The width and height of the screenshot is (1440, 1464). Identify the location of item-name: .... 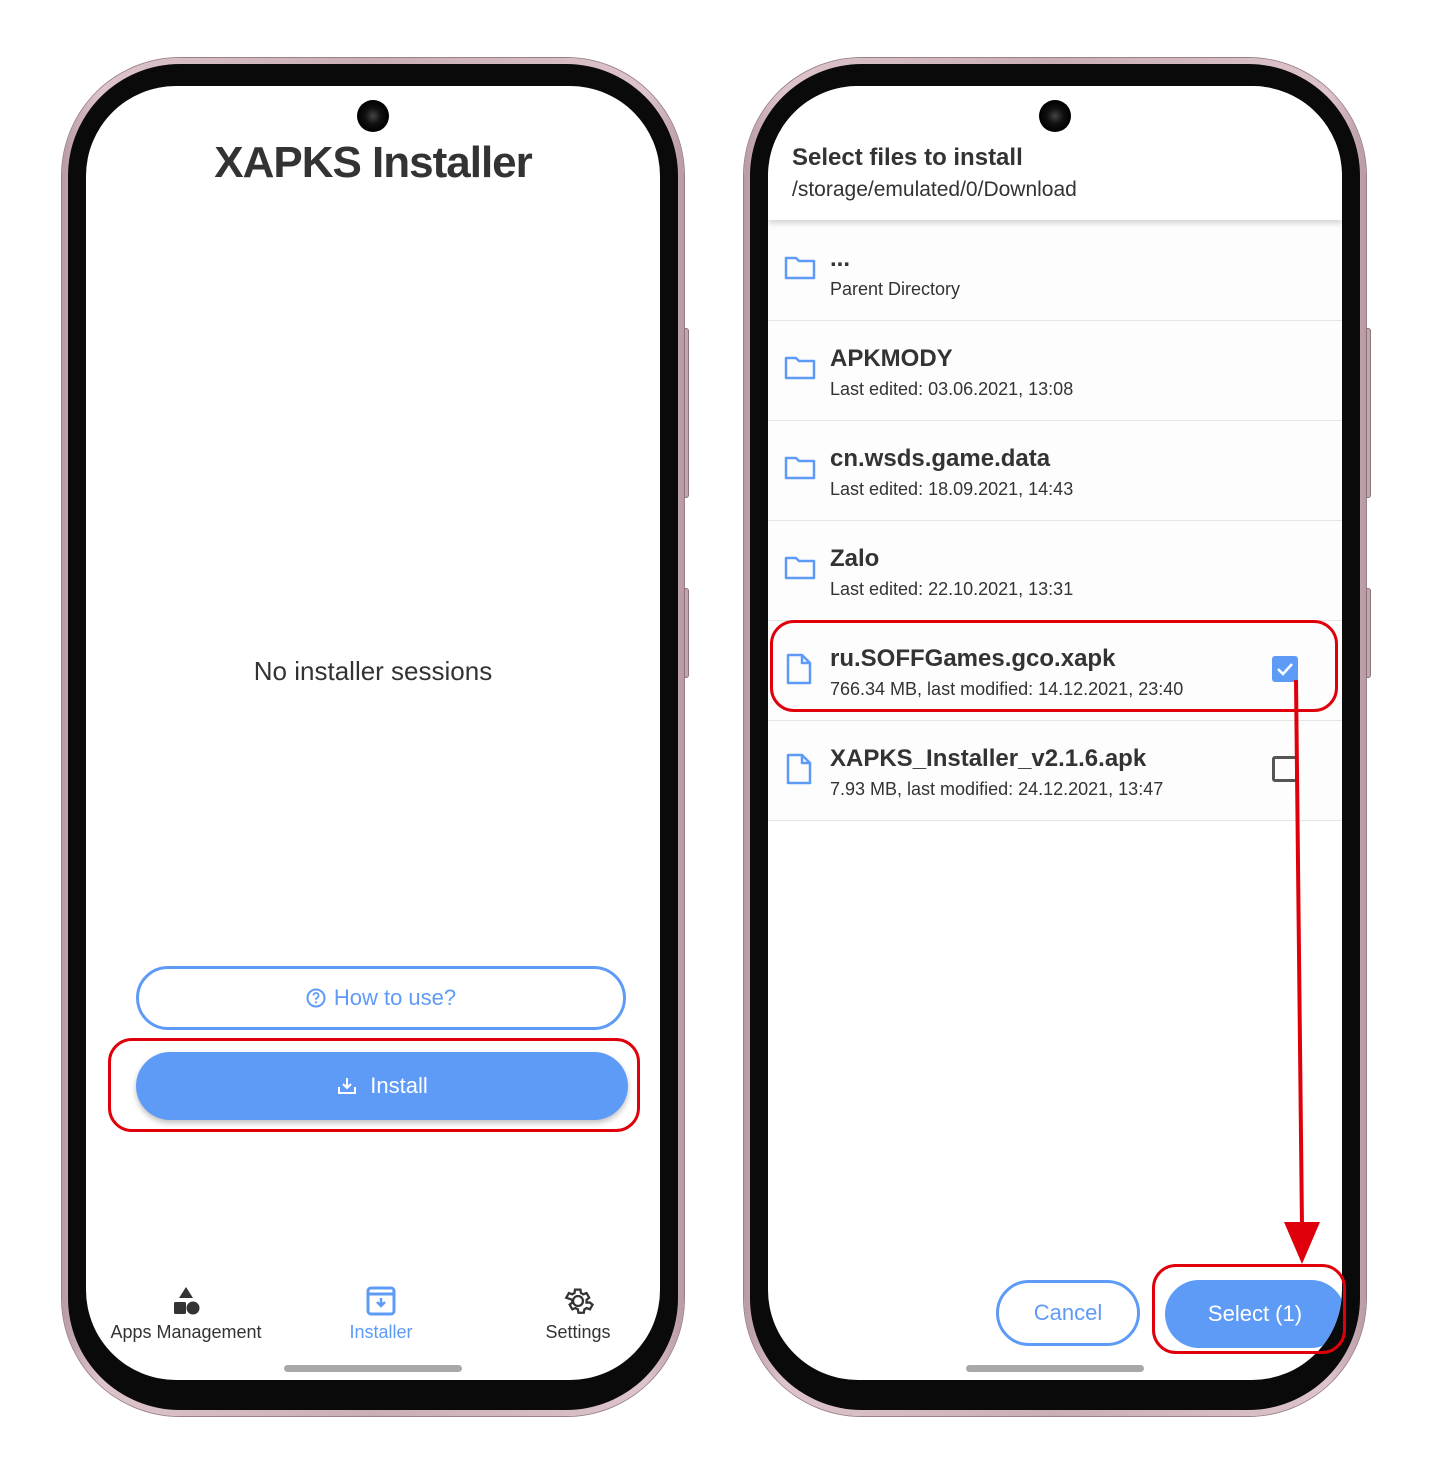
(840, 258).